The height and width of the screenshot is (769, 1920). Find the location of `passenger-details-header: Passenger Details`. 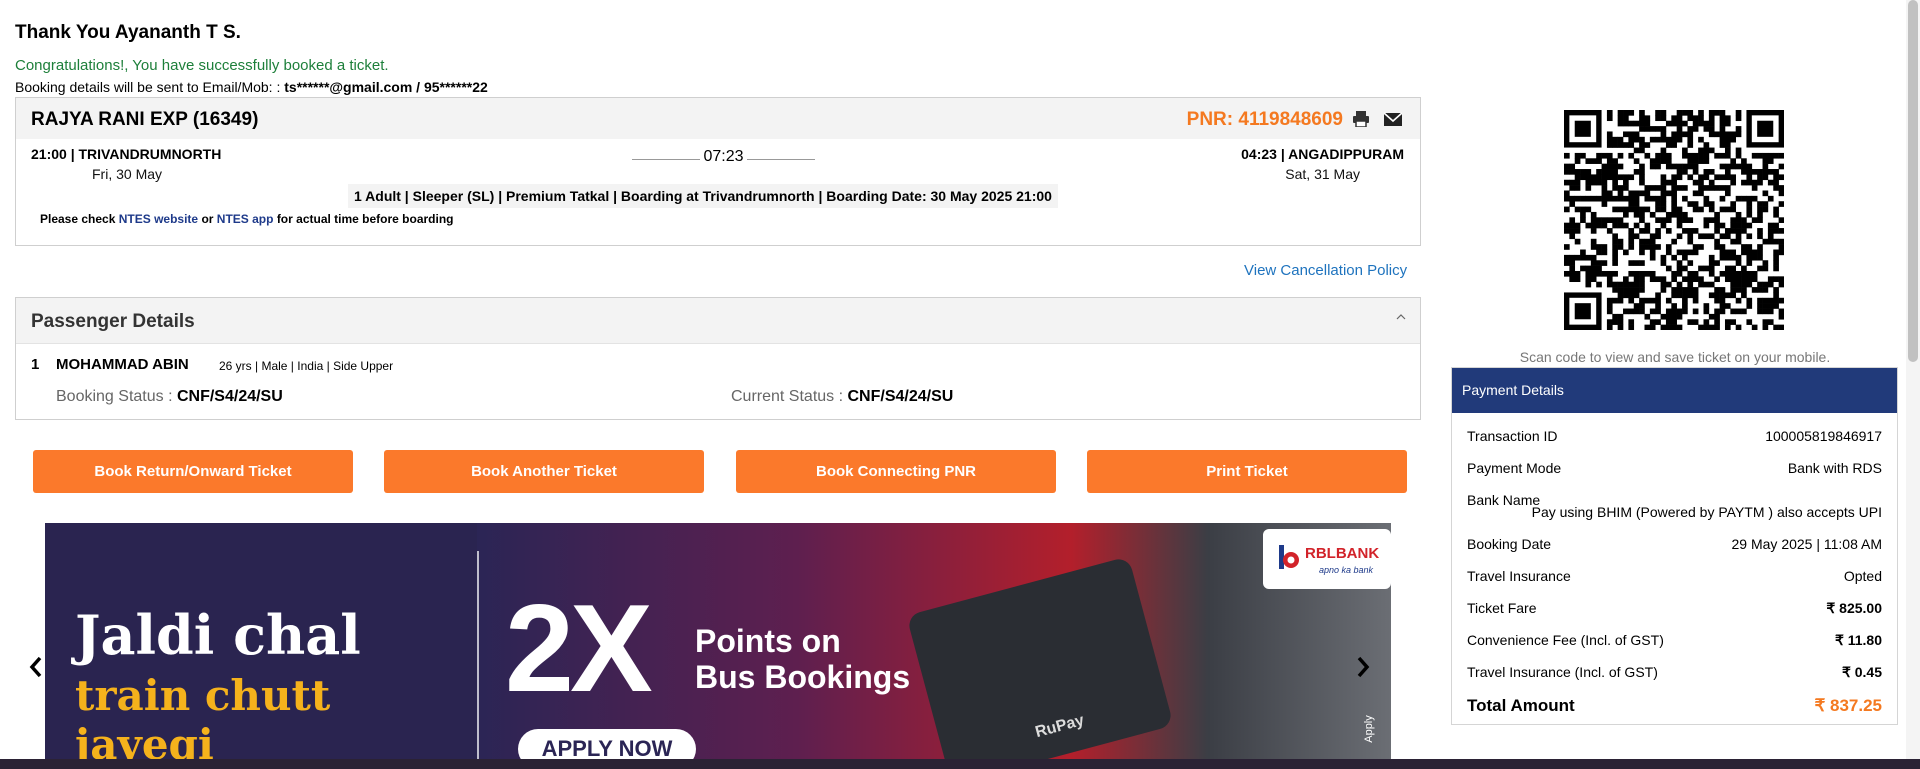

passenger-details-header: Passenger Details is located at coordinates (718, 321).